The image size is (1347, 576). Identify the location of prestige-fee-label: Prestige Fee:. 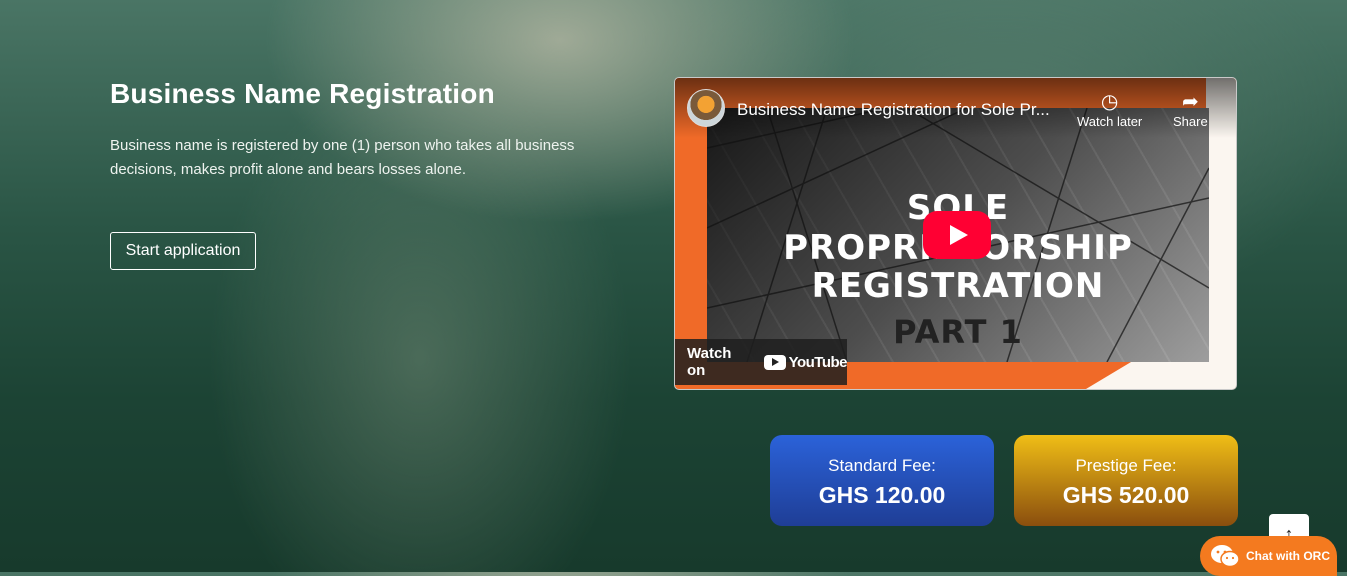
(1126, 465).